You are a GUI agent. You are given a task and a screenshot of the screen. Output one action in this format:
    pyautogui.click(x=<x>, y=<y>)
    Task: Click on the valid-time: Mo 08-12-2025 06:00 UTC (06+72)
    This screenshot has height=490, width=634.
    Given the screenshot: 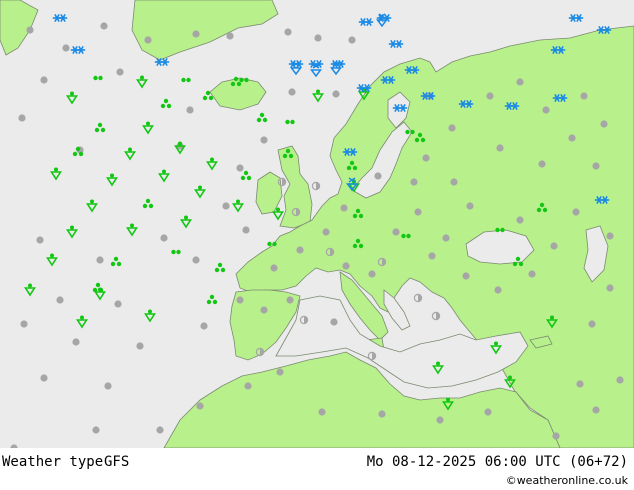 What is the action you would take?
    pyautogui.click(x=497, y=462)
    